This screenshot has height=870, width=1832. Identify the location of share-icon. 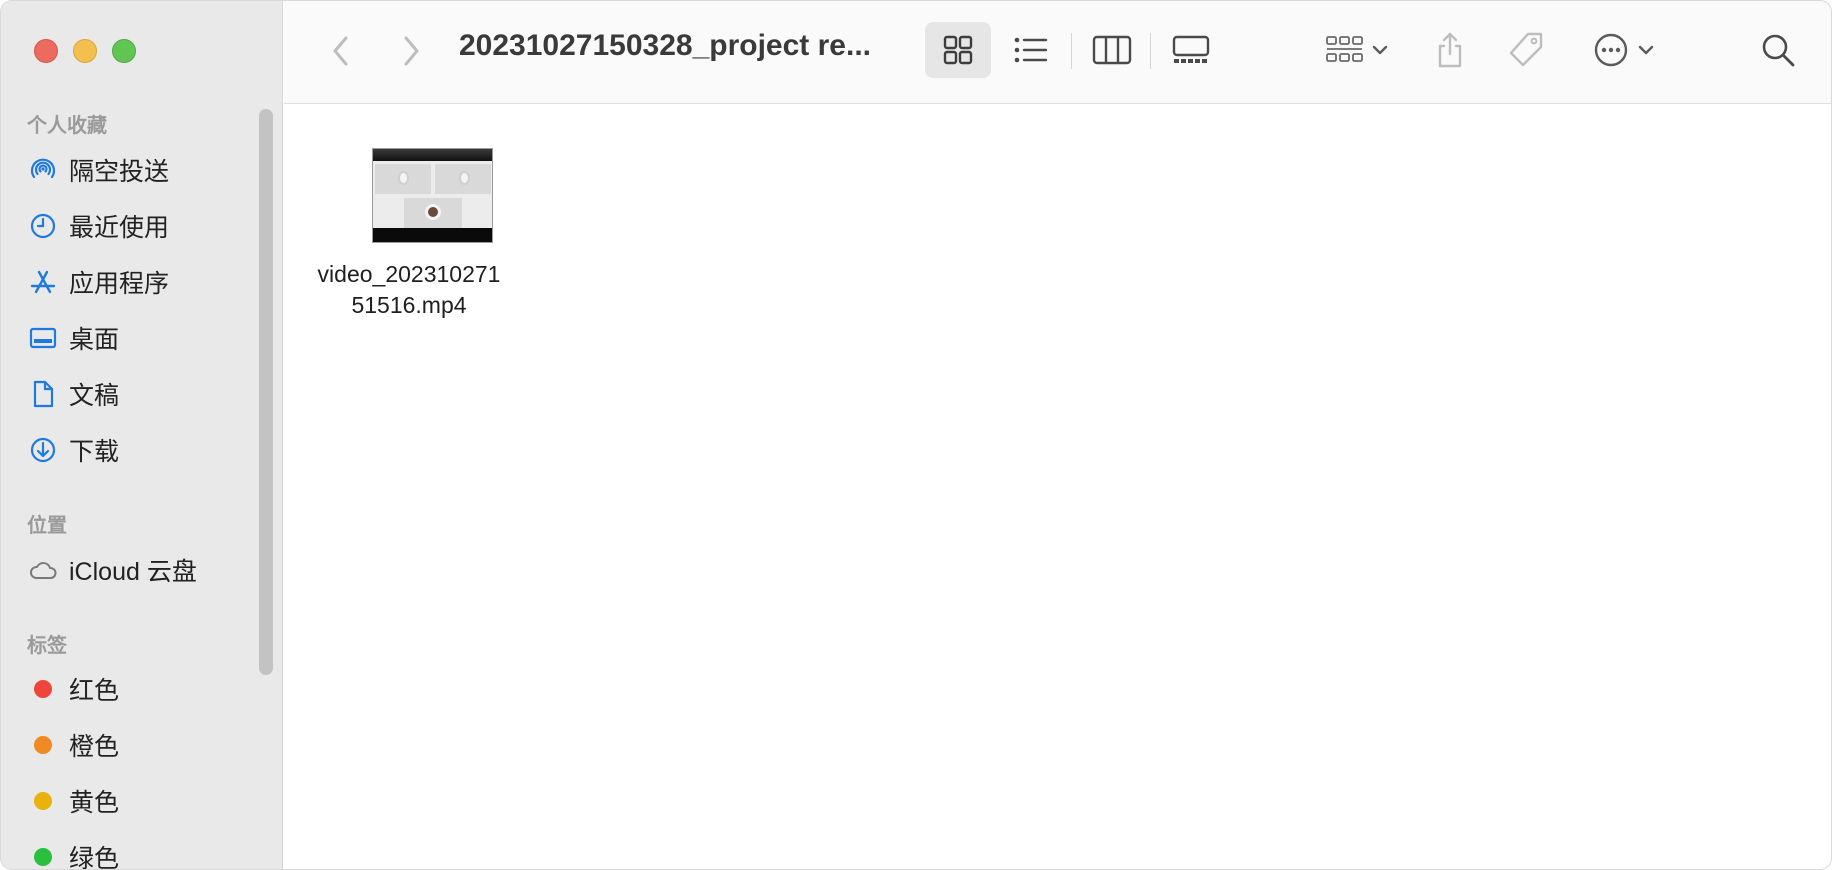
(1450, 50).